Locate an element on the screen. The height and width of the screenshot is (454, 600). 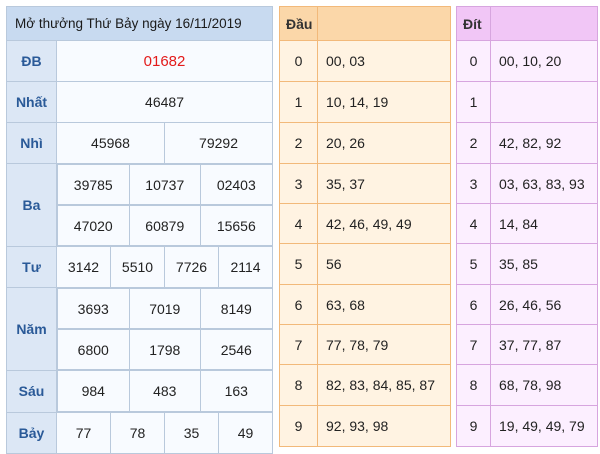
third-prize-value: 47020 is located at coordinates (93, 225).